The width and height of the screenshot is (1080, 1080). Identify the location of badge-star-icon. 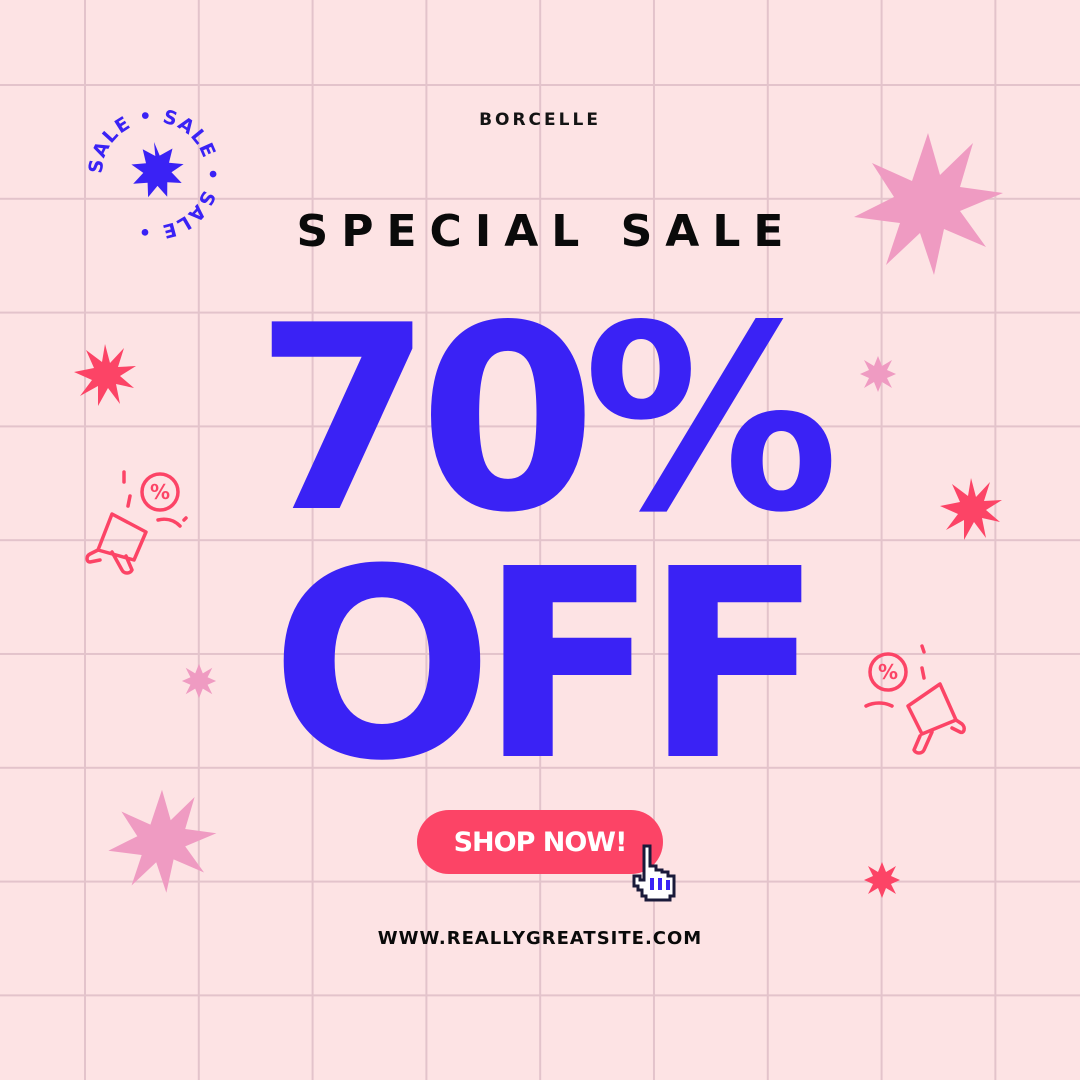
(157, 170).